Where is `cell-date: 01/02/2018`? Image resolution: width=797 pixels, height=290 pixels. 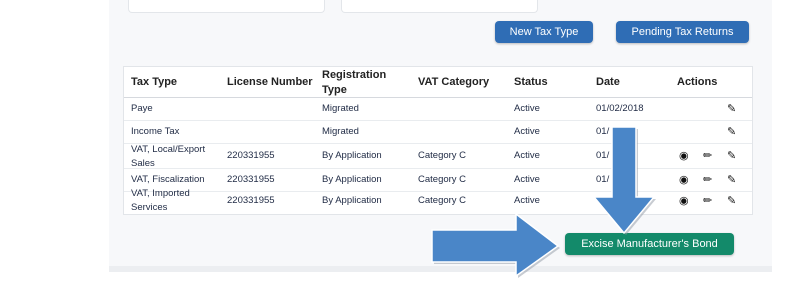
cell-date: 01/02/2018 is located at coordinates (620, 108).